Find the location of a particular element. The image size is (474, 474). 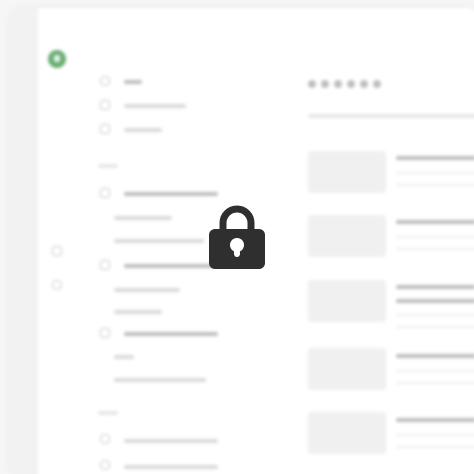

gear-icon is located at coordinates (105, 439).